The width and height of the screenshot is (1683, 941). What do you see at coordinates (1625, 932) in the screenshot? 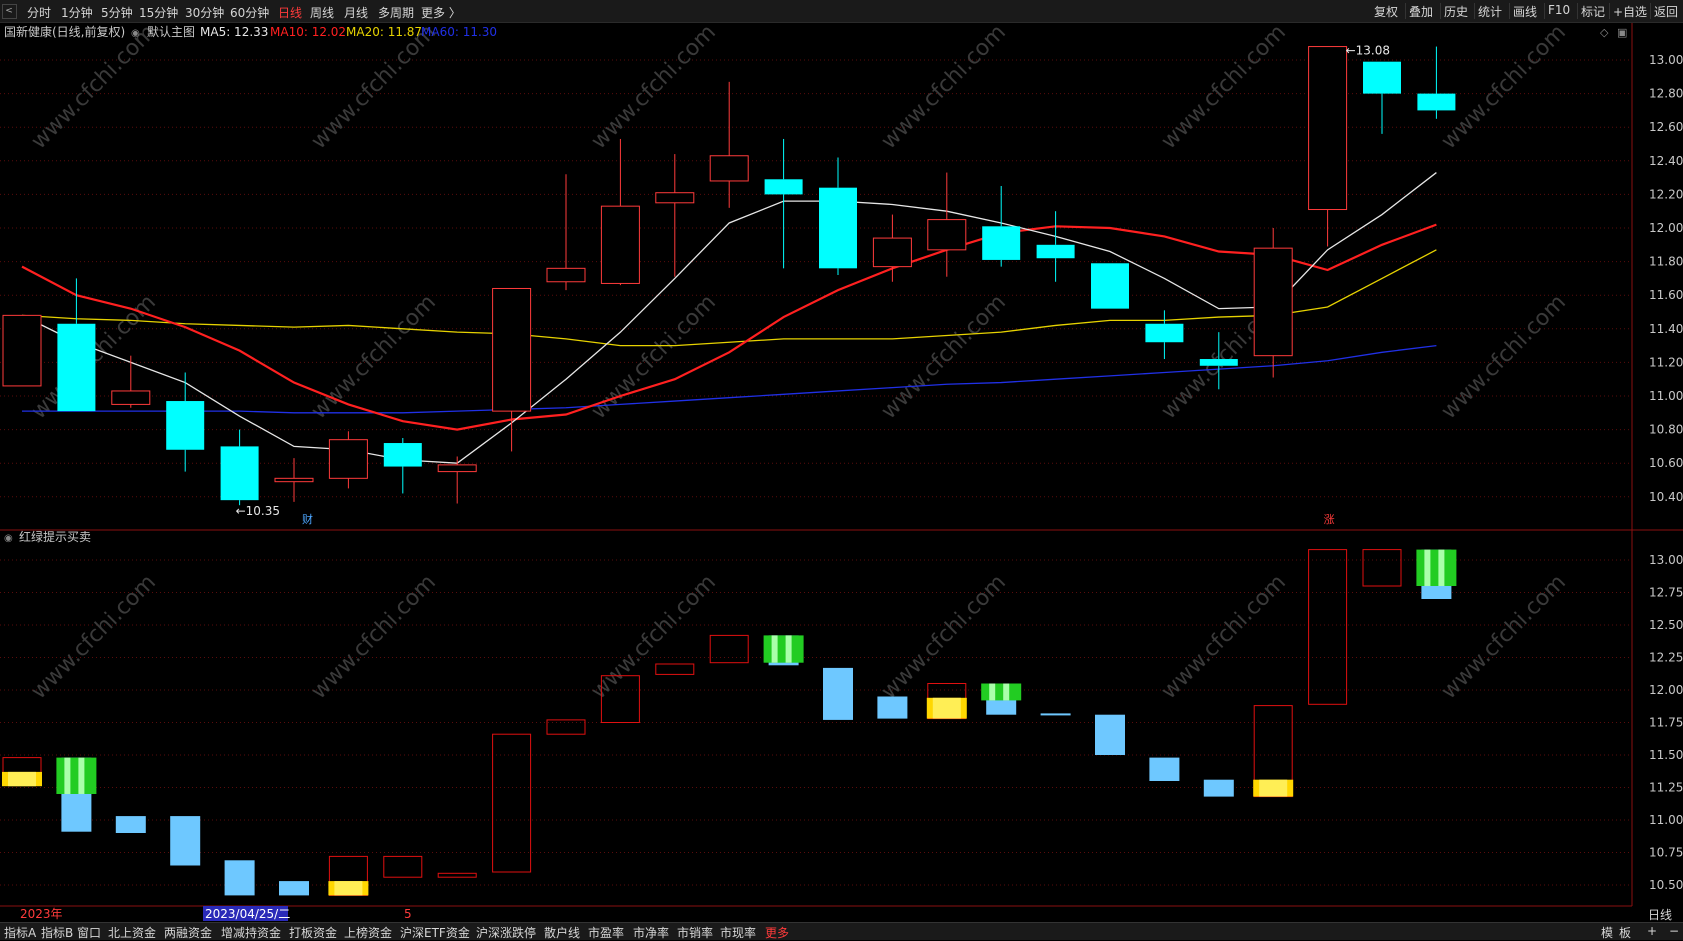
I see `bottom-right-control-1: 板` at bounding box center [1625, 932].